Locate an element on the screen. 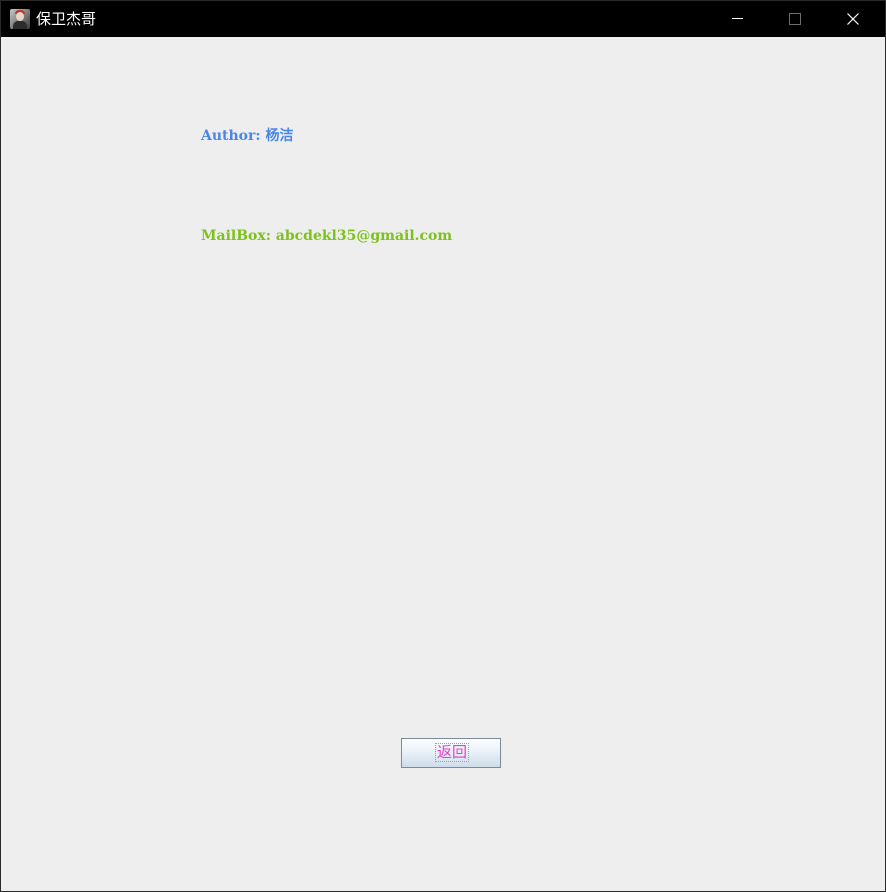 This screenshot has width=886, height=892. close-icon is located at coordinates (853, 19).